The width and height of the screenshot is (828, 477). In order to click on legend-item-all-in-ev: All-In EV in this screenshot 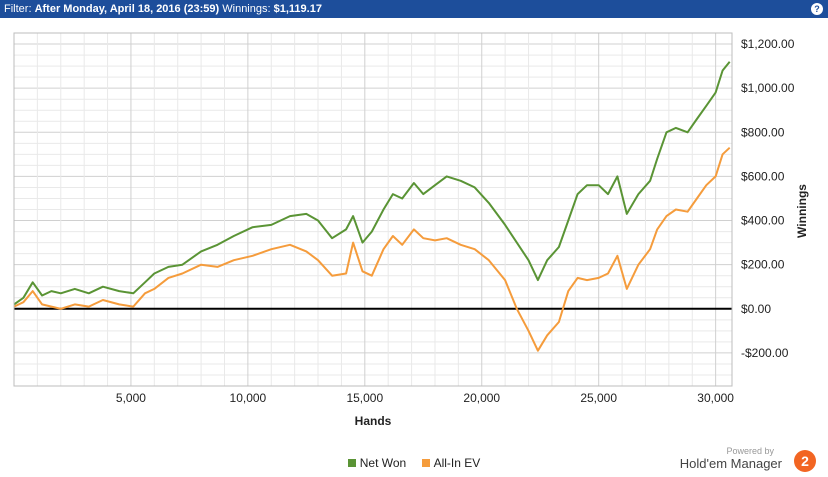, I will do `click(451, 463)`.